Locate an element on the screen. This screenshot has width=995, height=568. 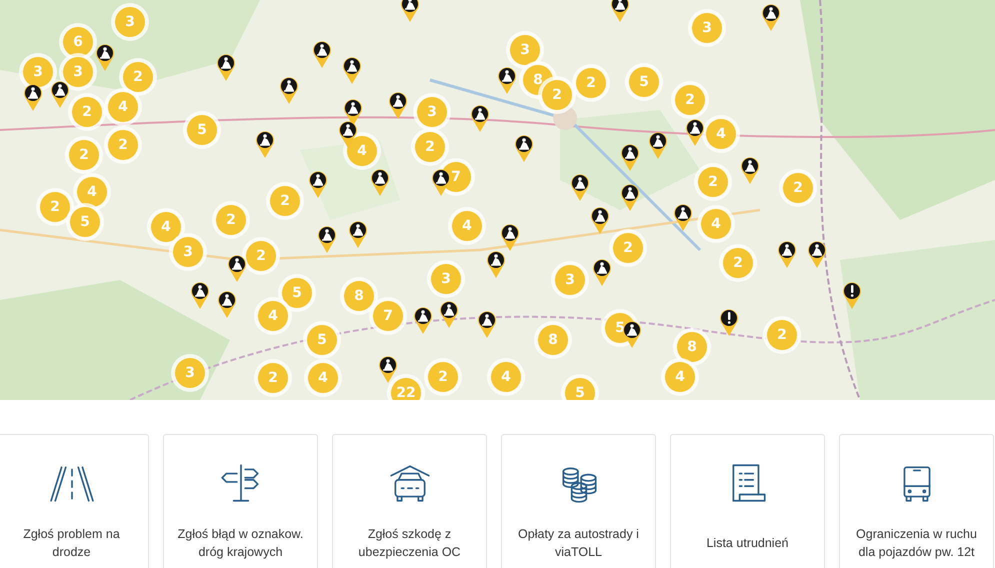
service-card: Zgłoś błąd w oznakow. dróg krajowych is located at coordinates (240, 501).